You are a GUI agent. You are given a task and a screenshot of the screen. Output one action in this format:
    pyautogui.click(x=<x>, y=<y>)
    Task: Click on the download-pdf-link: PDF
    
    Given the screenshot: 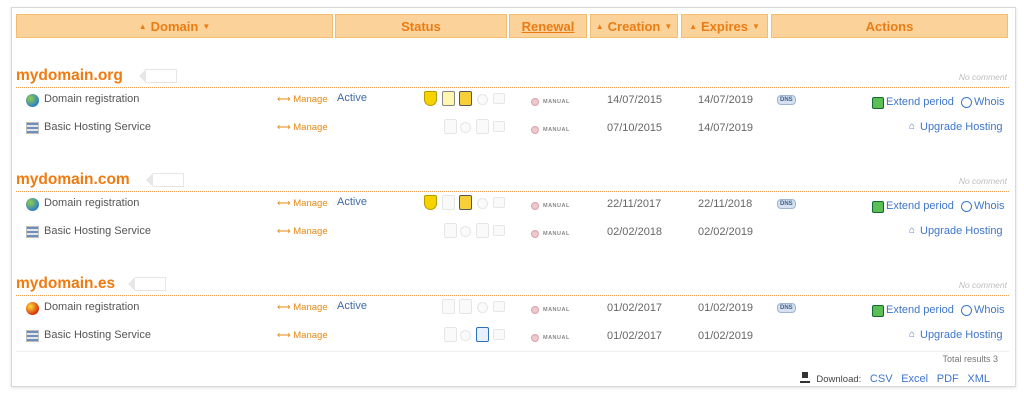 What is the action you would take?
    pyautogui.click(x=948, y=379)
    